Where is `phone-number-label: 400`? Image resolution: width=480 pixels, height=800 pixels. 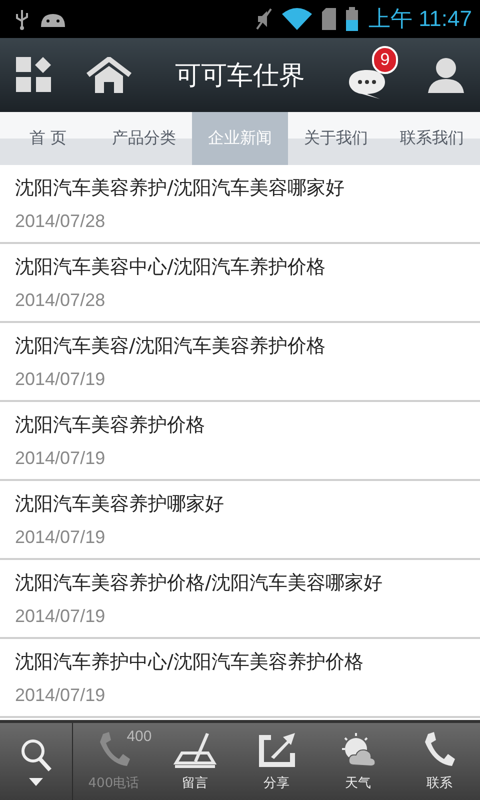 phone-number-label: 400 is located at coordinates (139, 736).